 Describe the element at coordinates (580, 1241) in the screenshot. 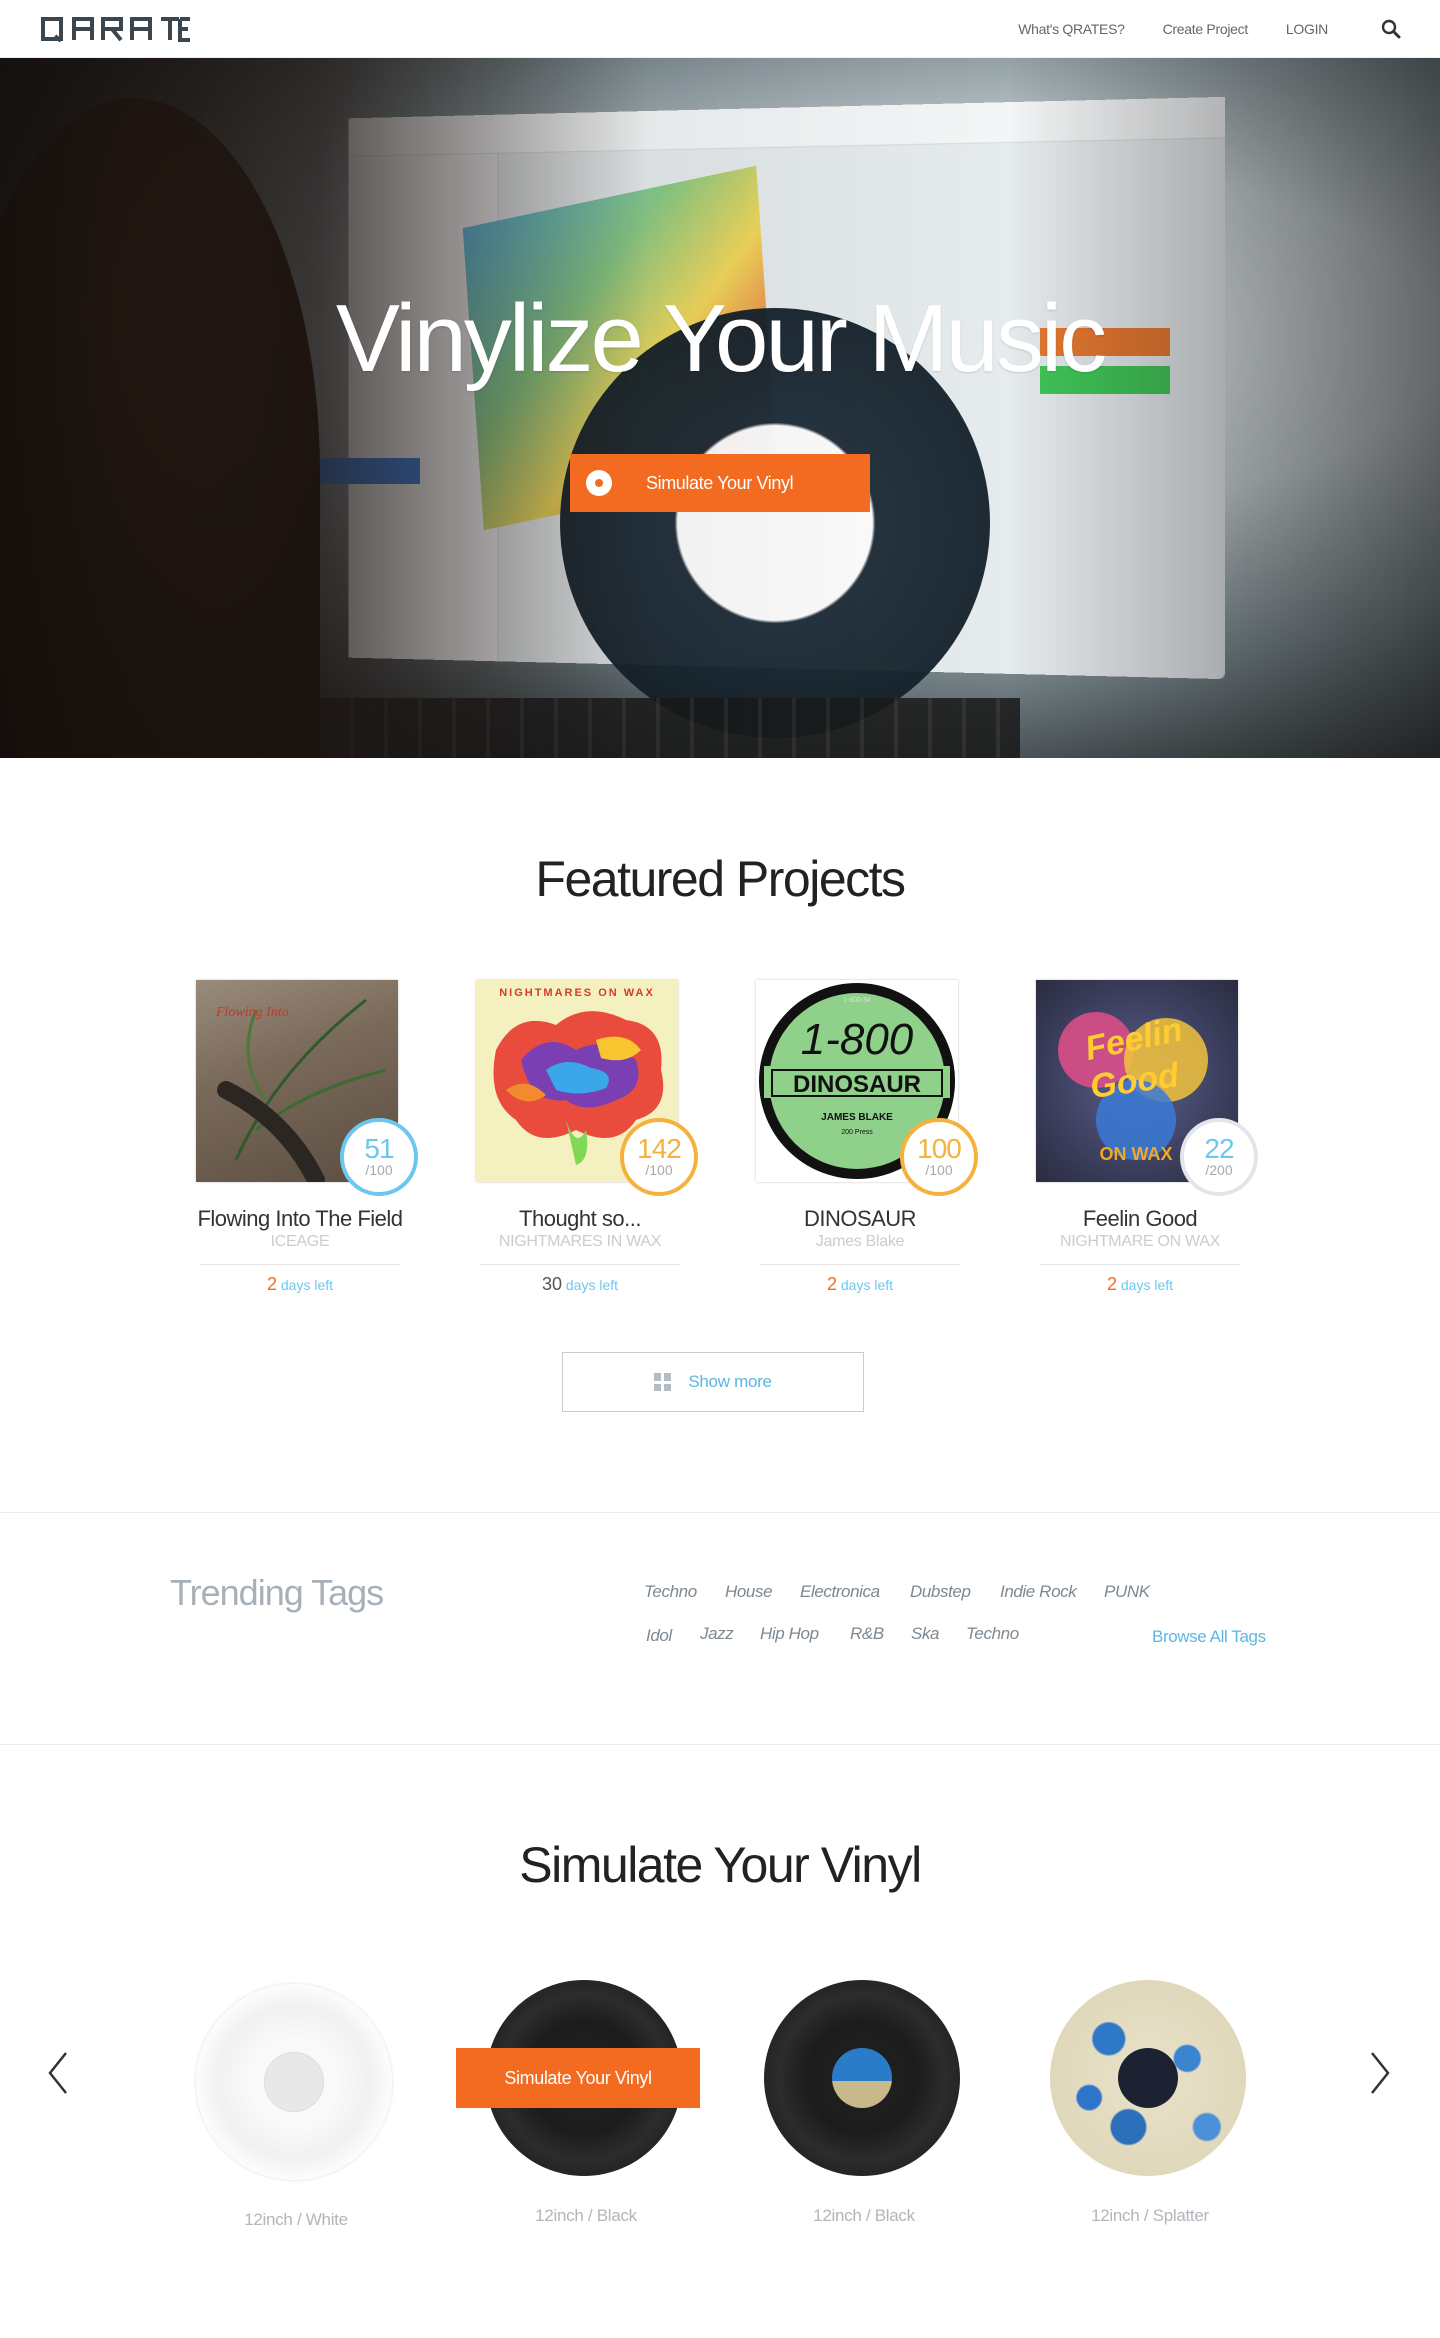

I see `project-artist: NIGHTMARES IN WAX` at that location.